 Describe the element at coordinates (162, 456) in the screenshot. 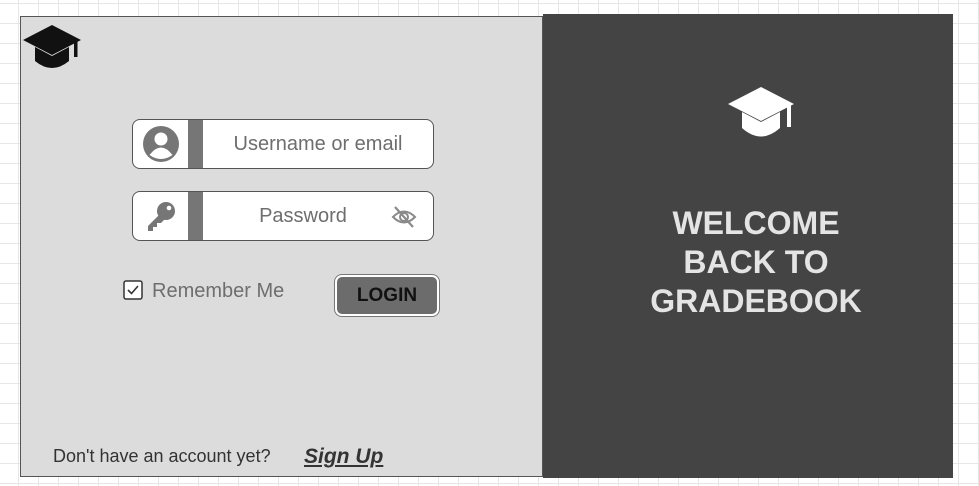

I see `signup-prompt: Don't have an account yet?` at that location.